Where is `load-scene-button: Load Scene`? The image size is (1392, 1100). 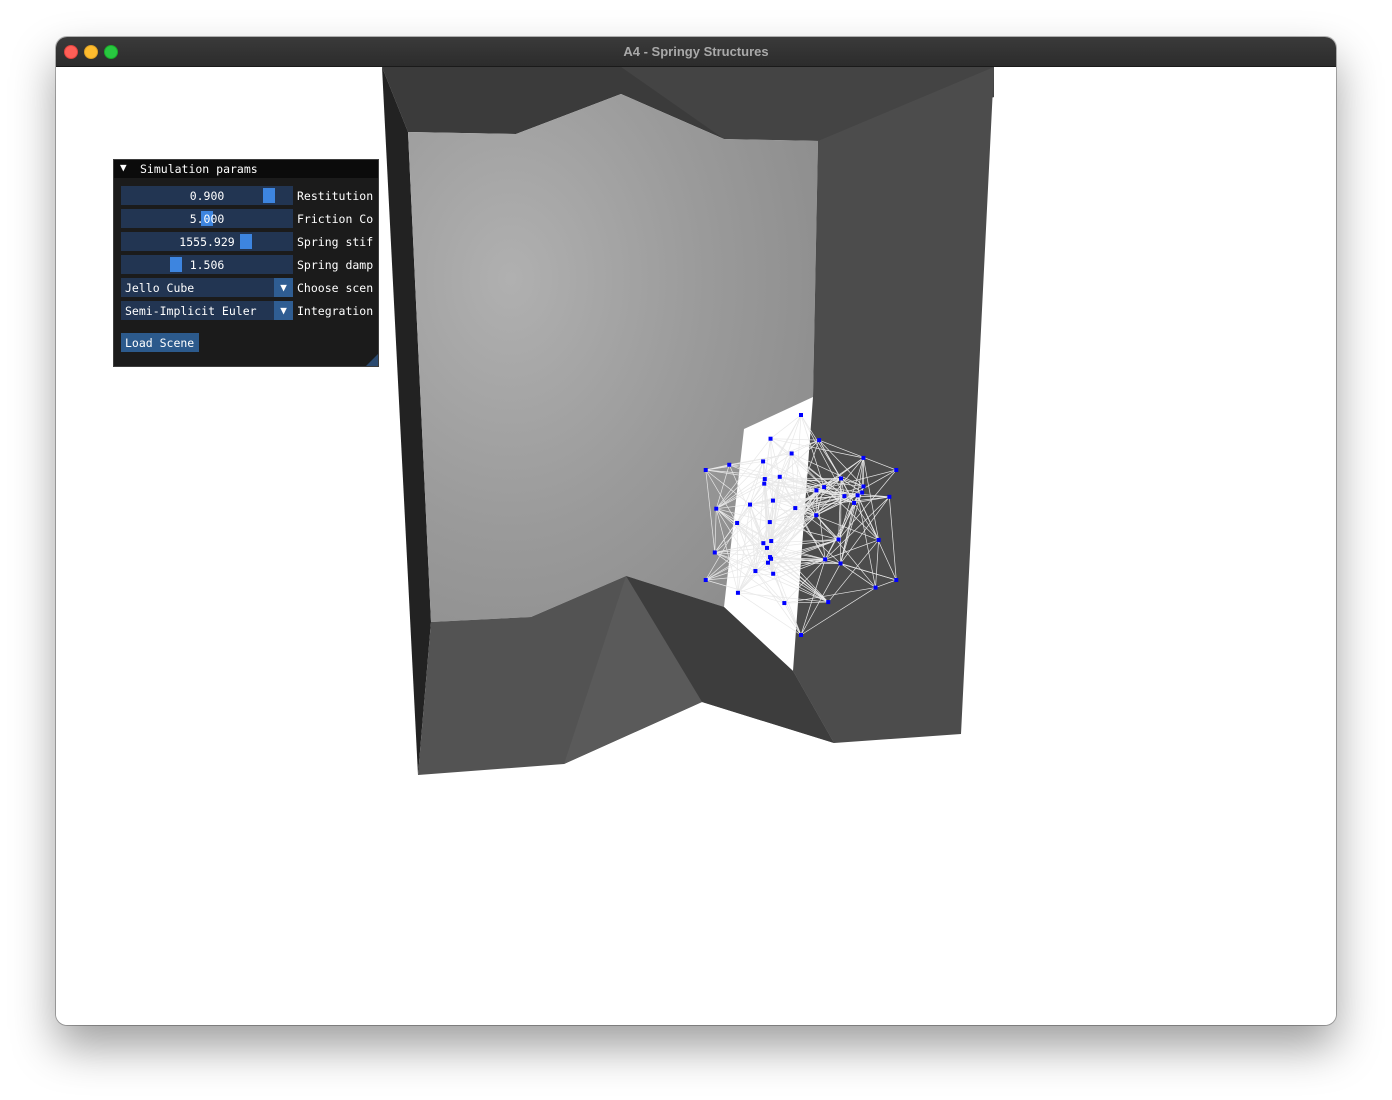
load-scene-button: Load Scene is located at coordinates (160, 342).